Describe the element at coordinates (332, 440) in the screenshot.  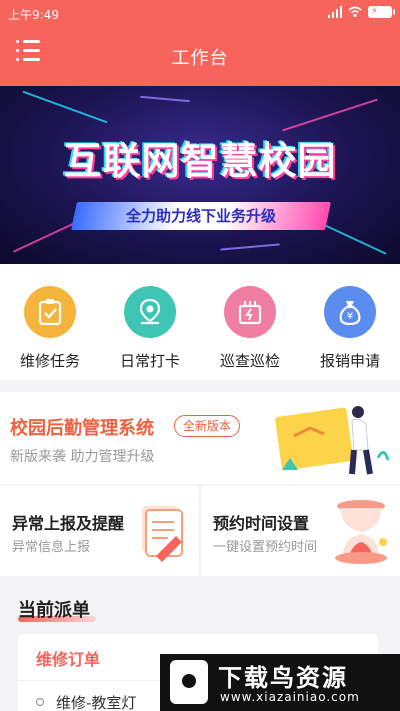
I see `presentation-illustration` at that location.